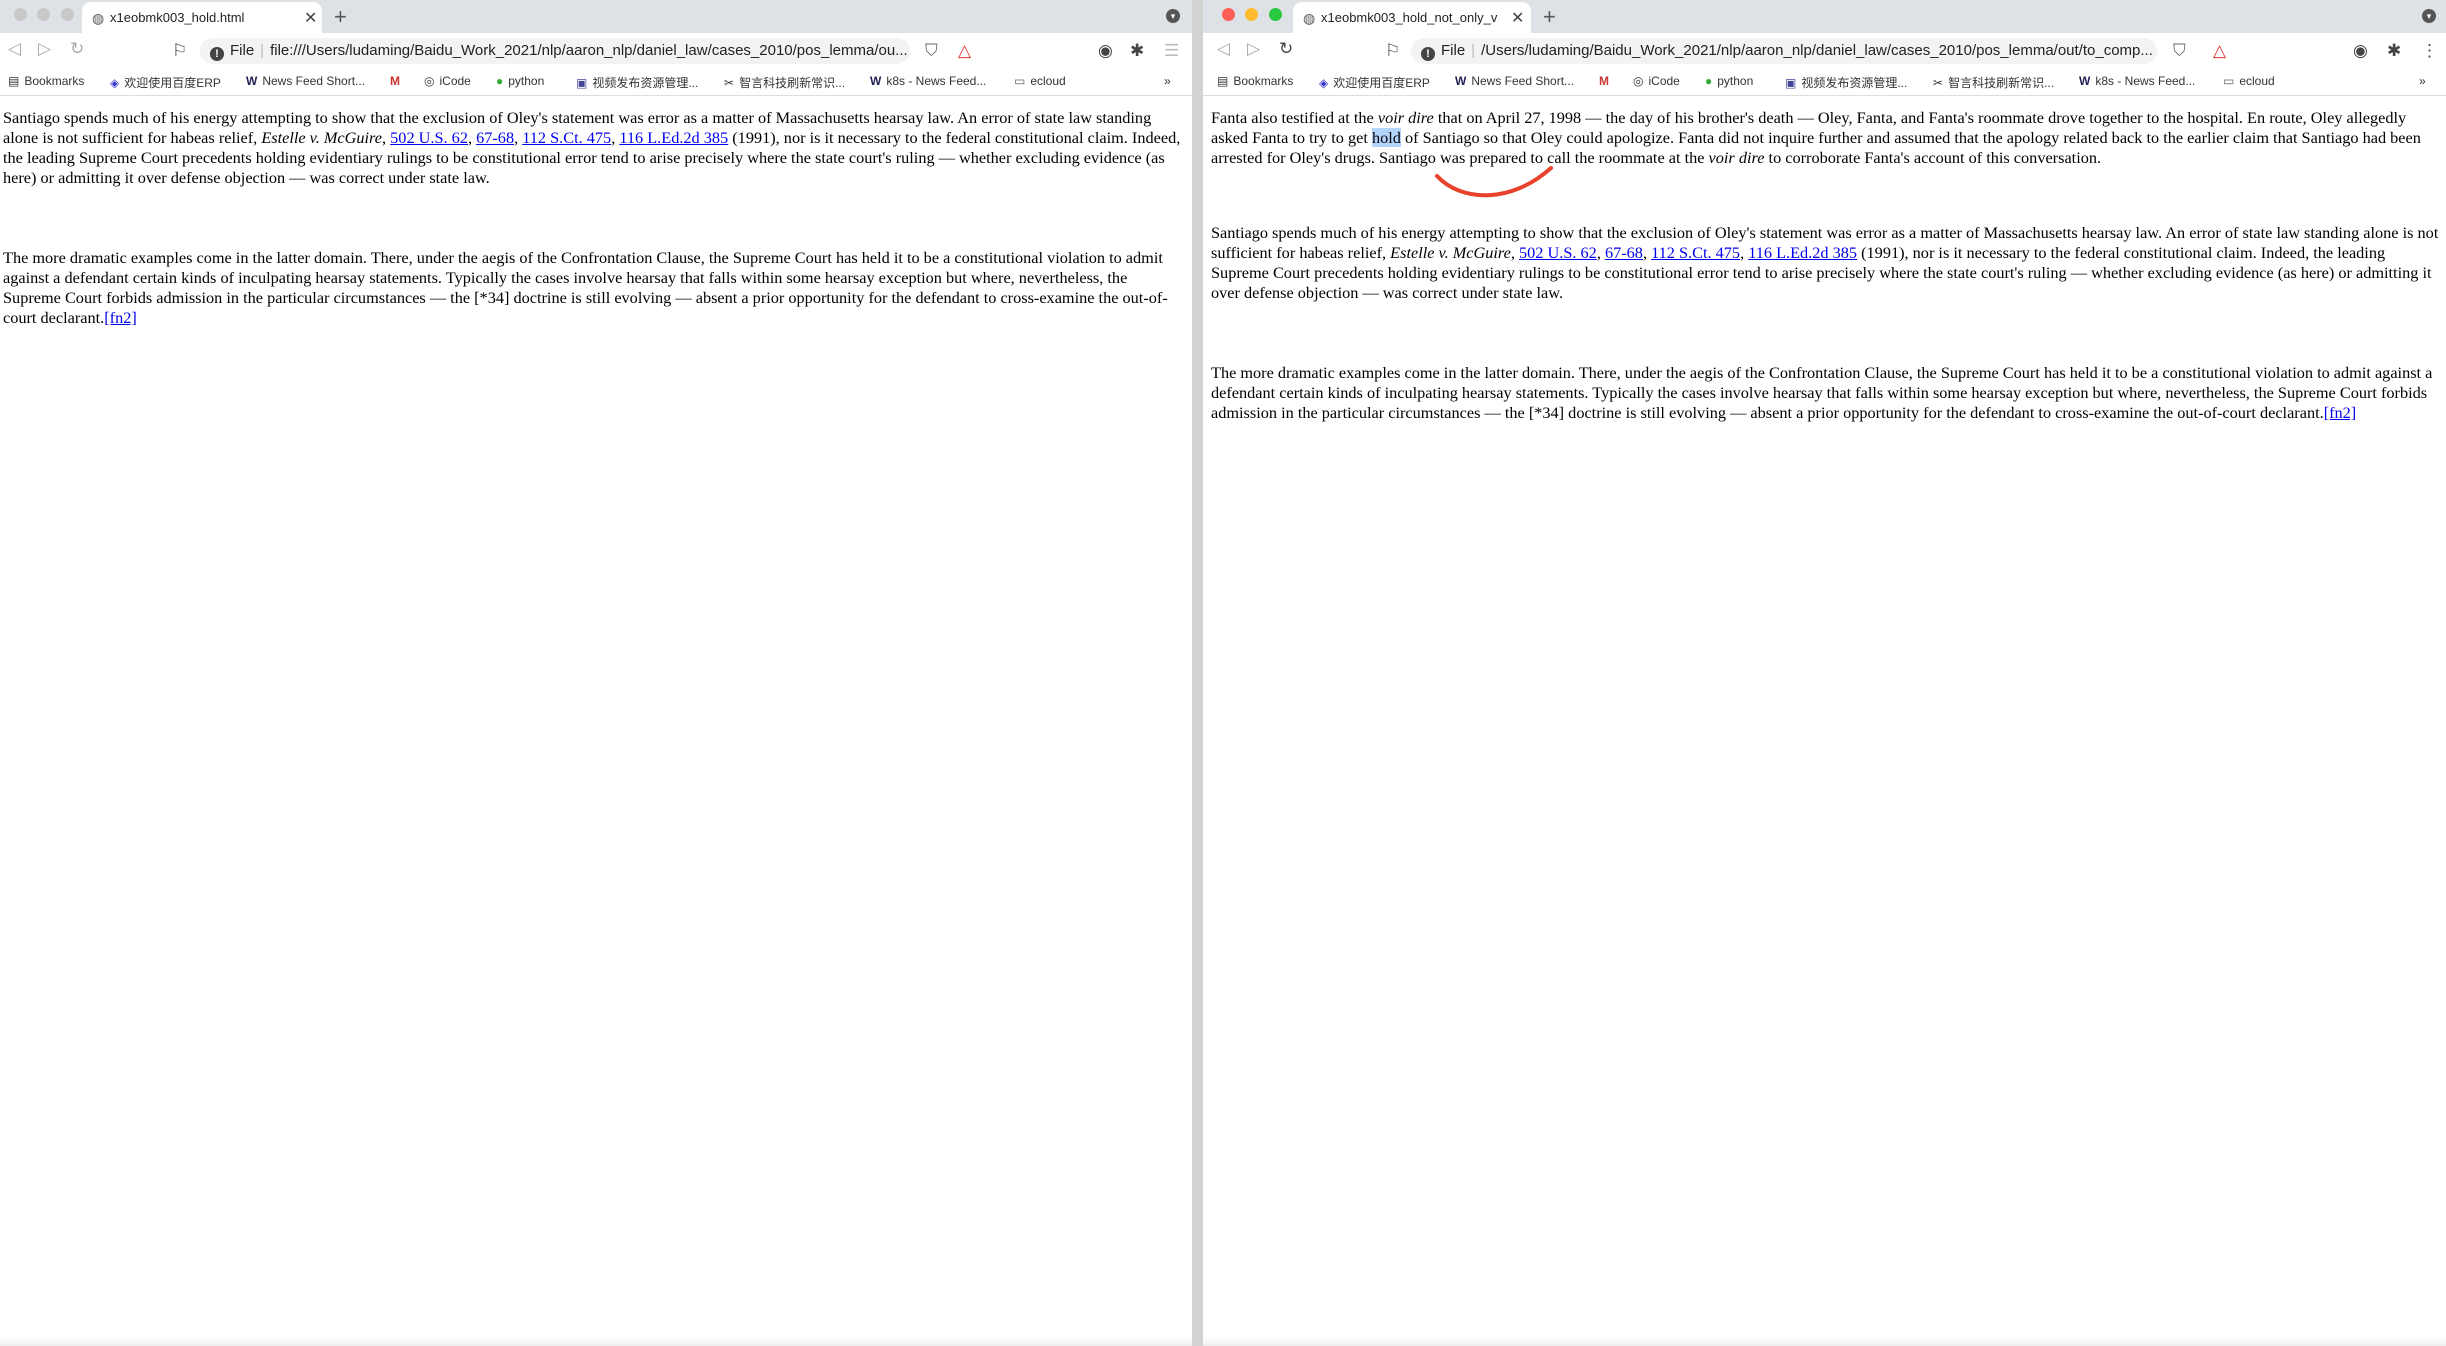 The height and width of the screenshot is (1346, 2446). Describe the element at coordinates (1494, 182) in the screenshot. I see `annotation-underline-stroke` at that location.